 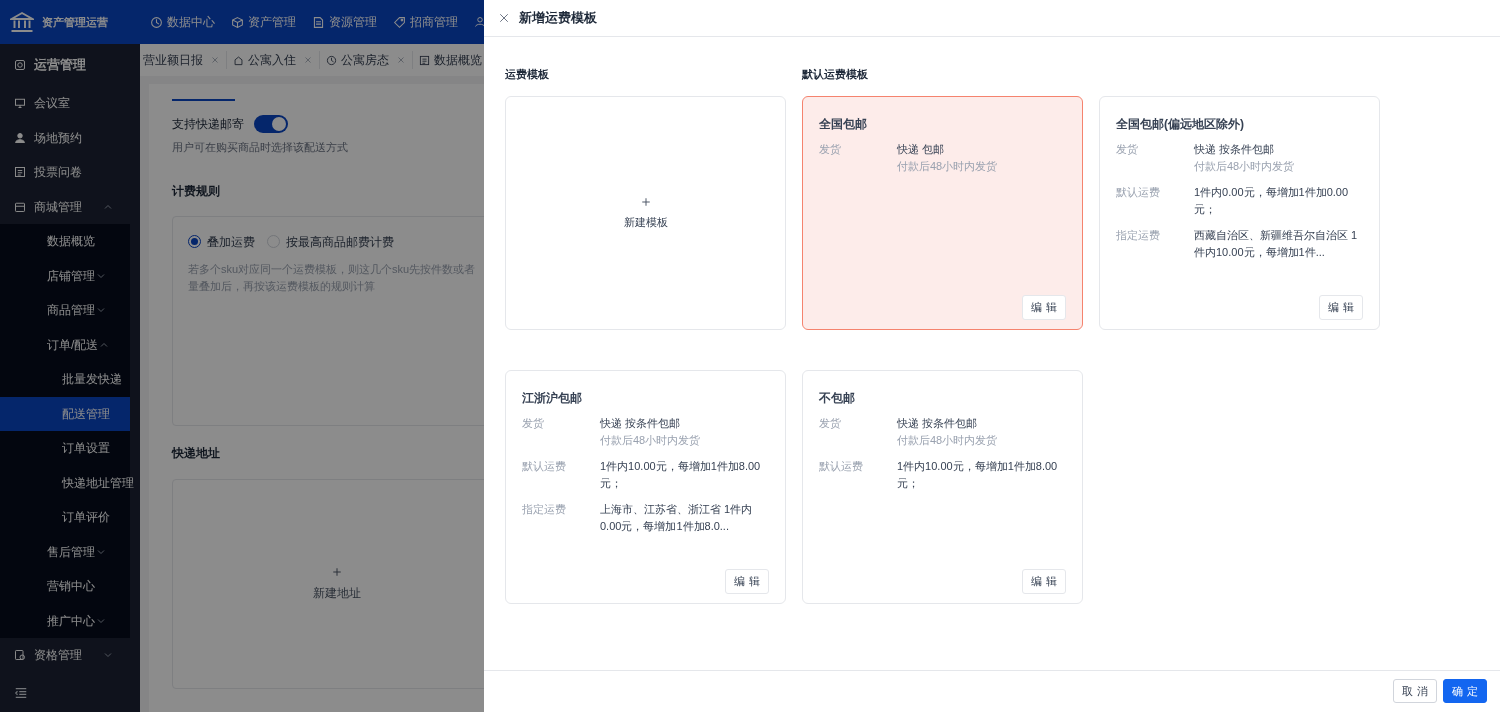 I want to click on toggle-label: 支持快递邮寄, so click(x=208, y=124).